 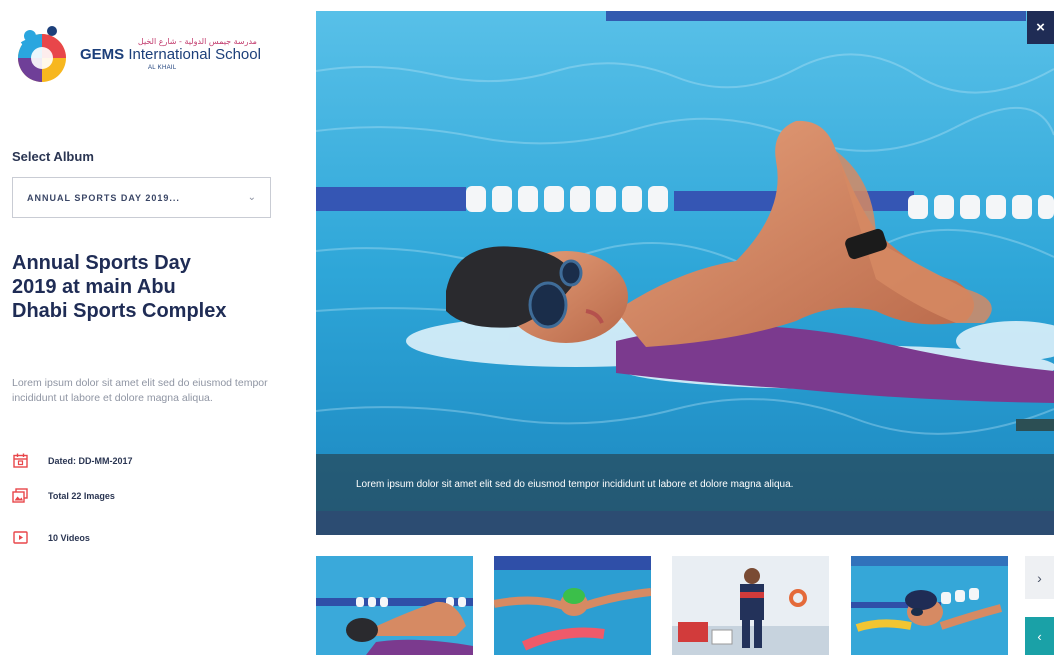 I want to click on images-icon, so click(x=20, y=495).